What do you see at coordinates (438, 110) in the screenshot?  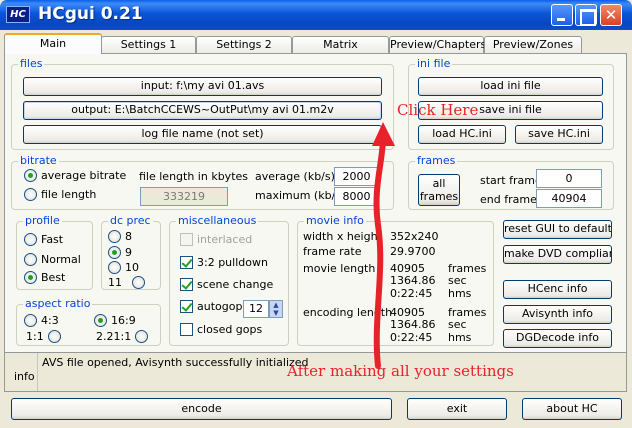 I see `click-here-annotation: Click Here` at bounding box center [438, 110].